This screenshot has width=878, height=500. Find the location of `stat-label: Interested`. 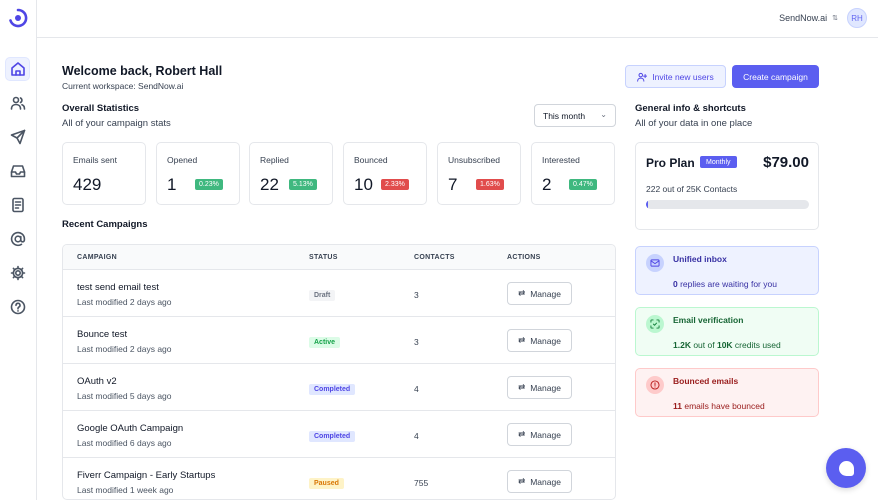

stat-label: Interested is located at coordinates (561, 160).